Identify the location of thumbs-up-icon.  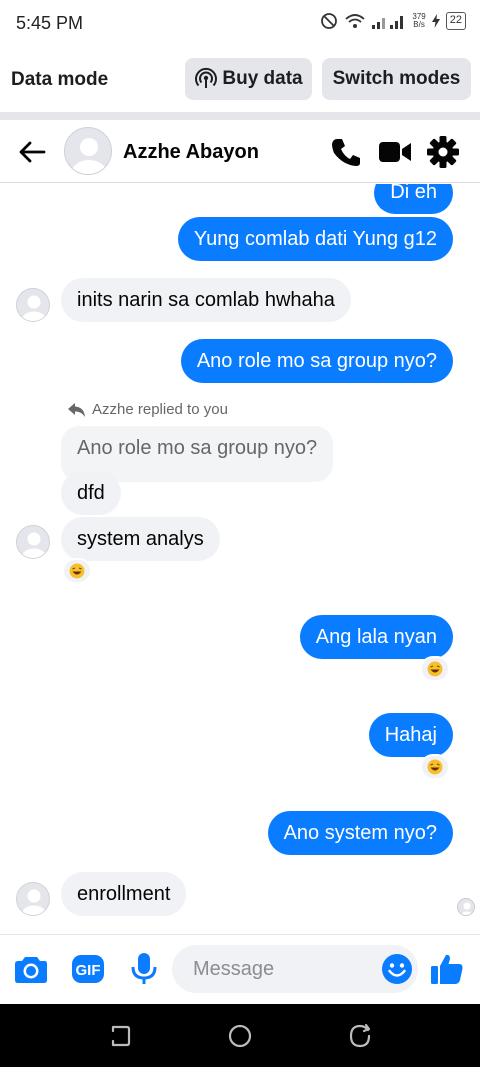
(447, 969).